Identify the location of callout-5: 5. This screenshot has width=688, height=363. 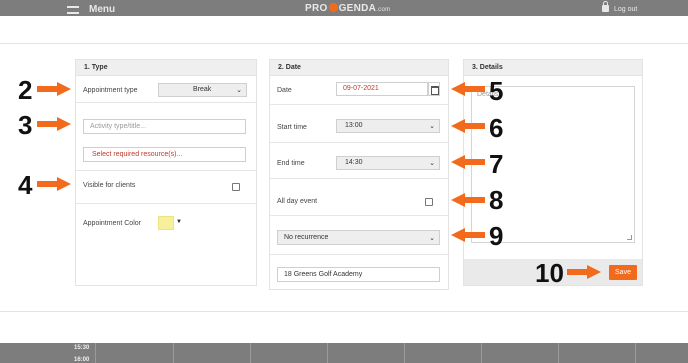
(496, 91).